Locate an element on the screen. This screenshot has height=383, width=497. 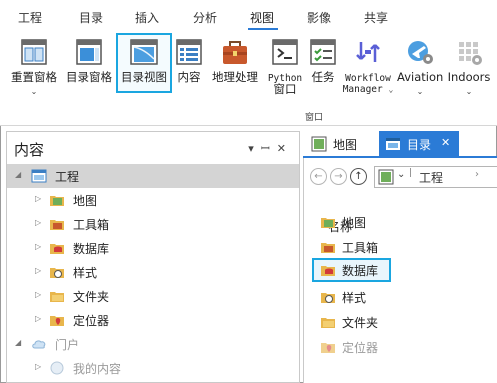
catalog-pane-button: 目录窗格 is located at coordinates (89, 65).